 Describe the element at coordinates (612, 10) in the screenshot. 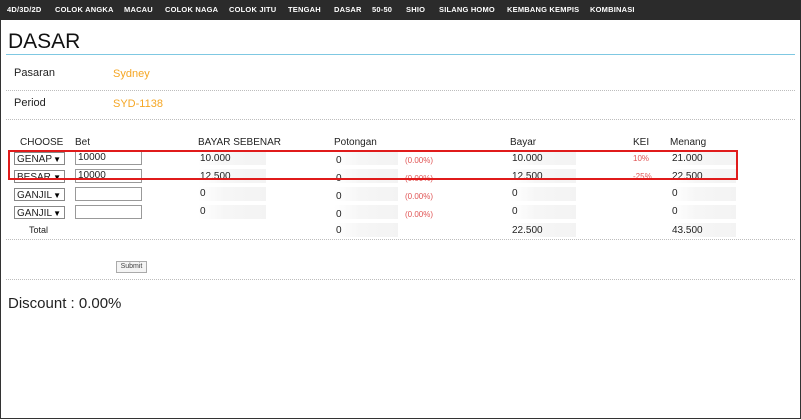

I see `nav-item-kombinasi: KOMBINASI` at that location.